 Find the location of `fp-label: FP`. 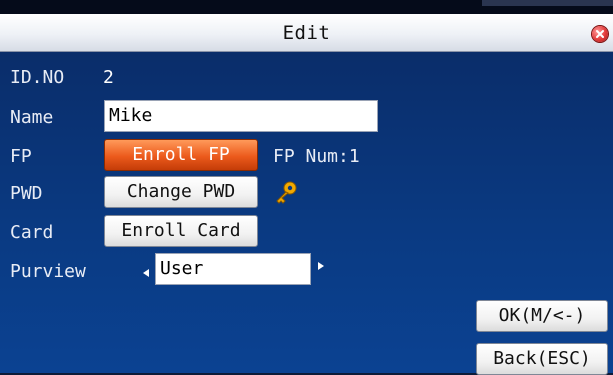

fp-label: FP is located at coordinates (21, 156).